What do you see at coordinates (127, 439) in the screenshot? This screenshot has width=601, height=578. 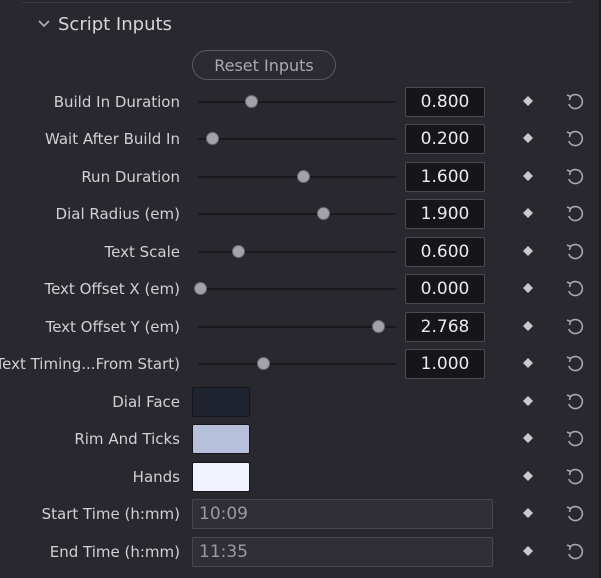 I see `input-label: Rim And Ticks` at bounding box center [127, 439].